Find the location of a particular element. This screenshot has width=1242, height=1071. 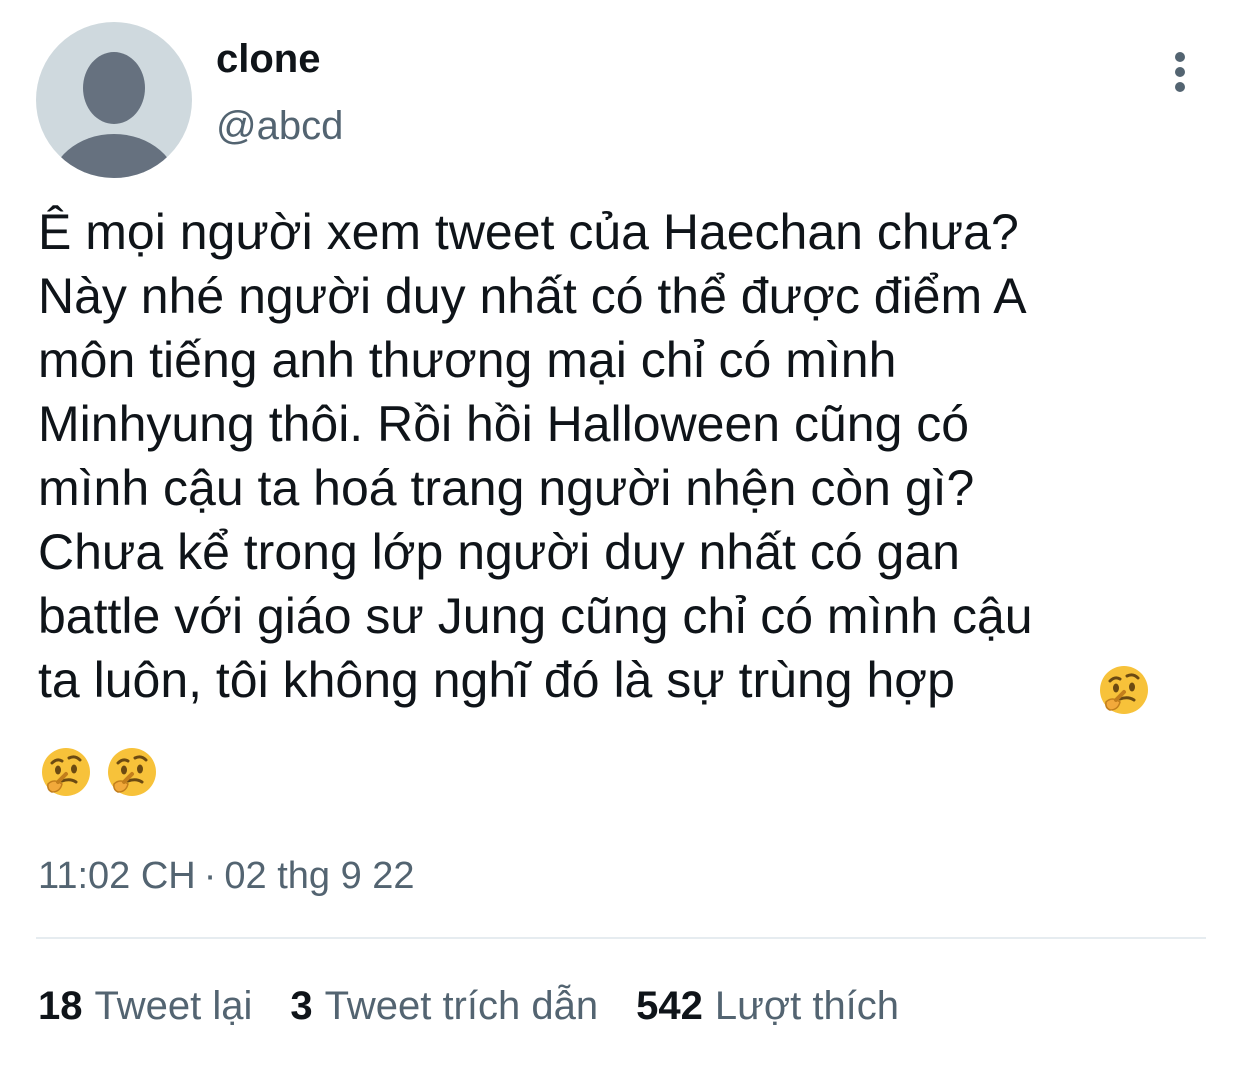

likes-label: Lượt thích is located at coordinates (807, 1006).